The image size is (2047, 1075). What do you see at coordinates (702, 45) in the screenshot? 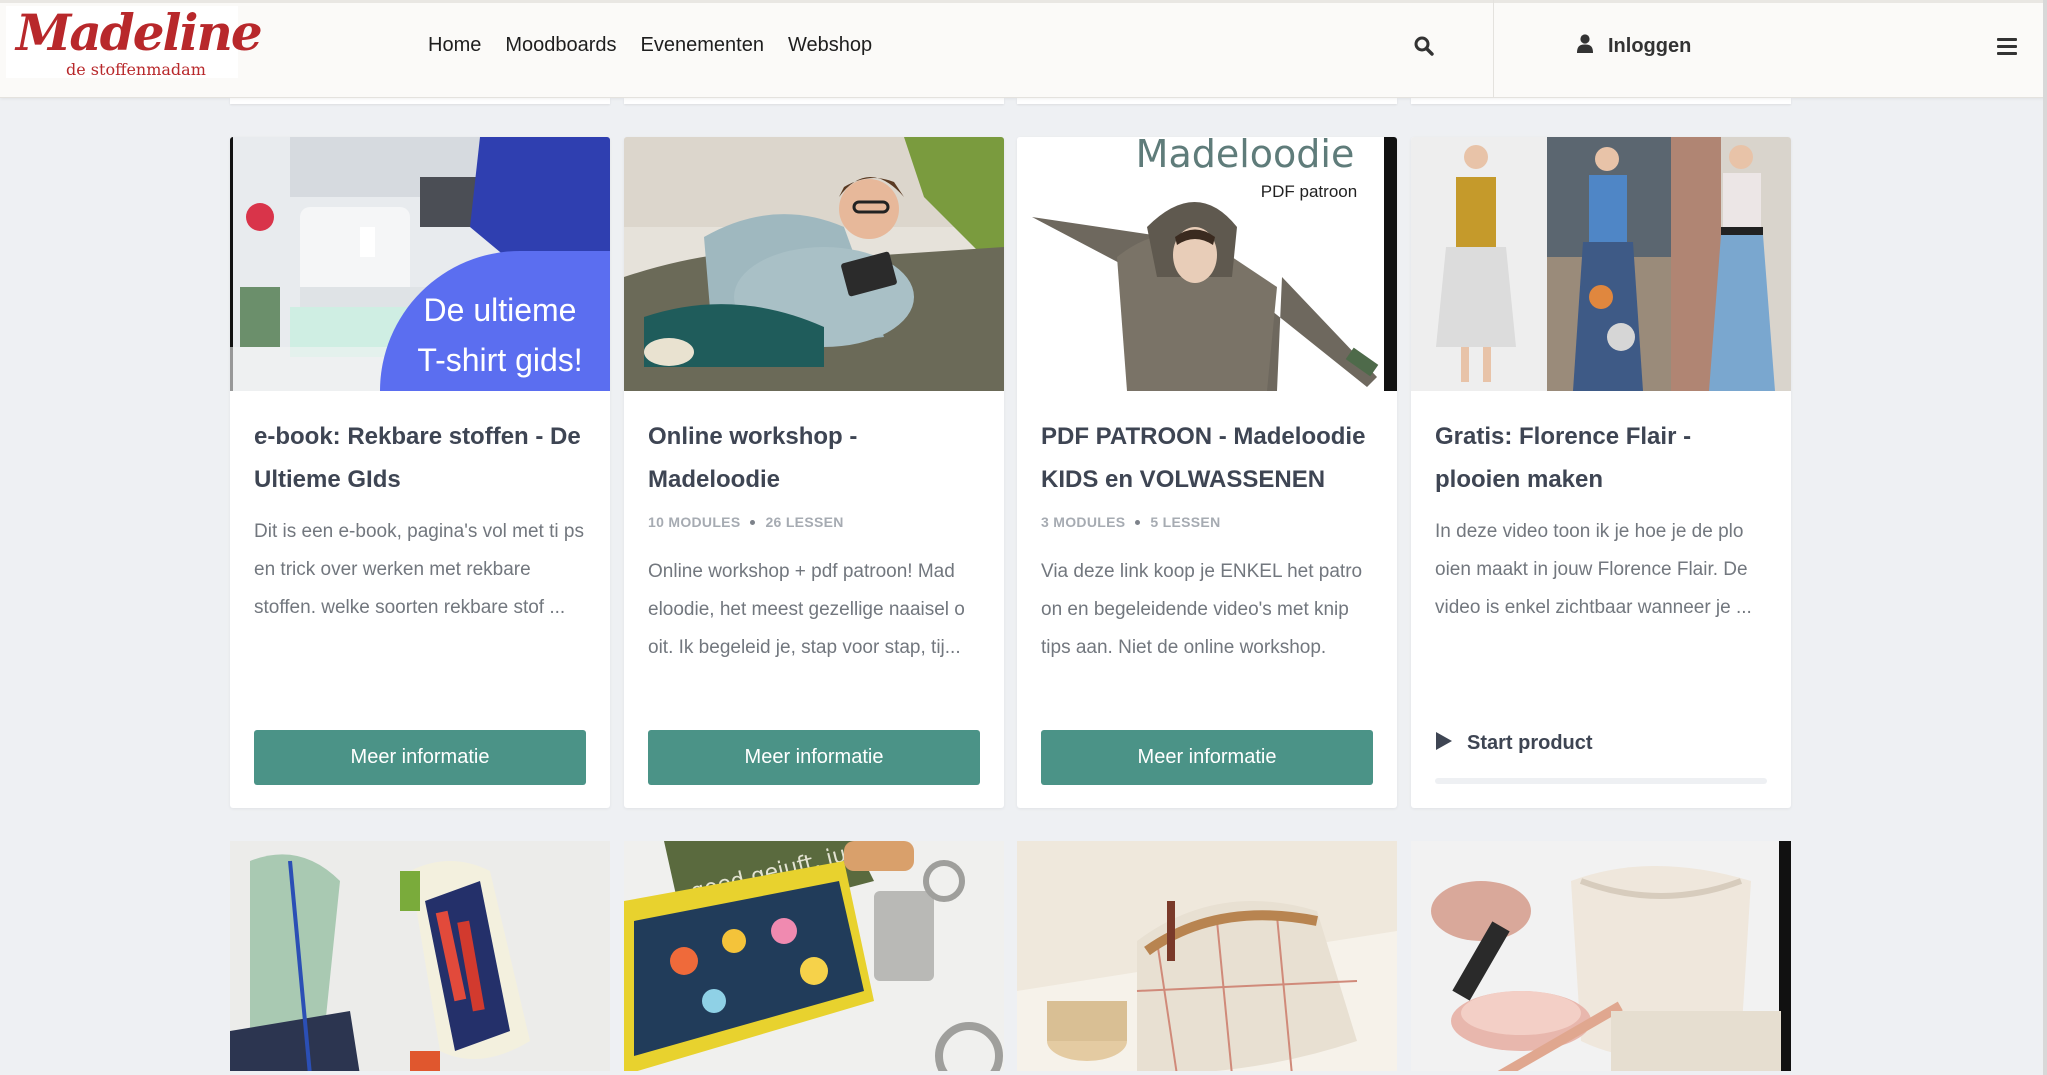
I see `nav-item-evenementen: Evenementen` at bounding box center [702, 45].